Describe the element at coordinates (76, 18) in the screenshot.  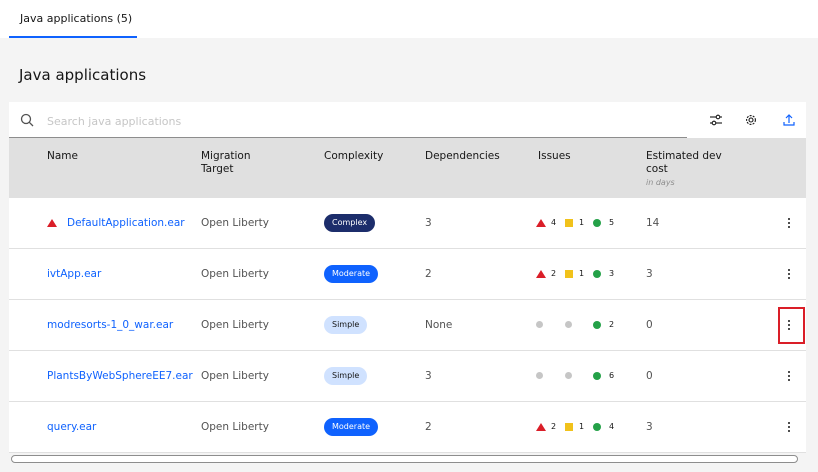
I see `tab-label: Java applications (5)` at that location.